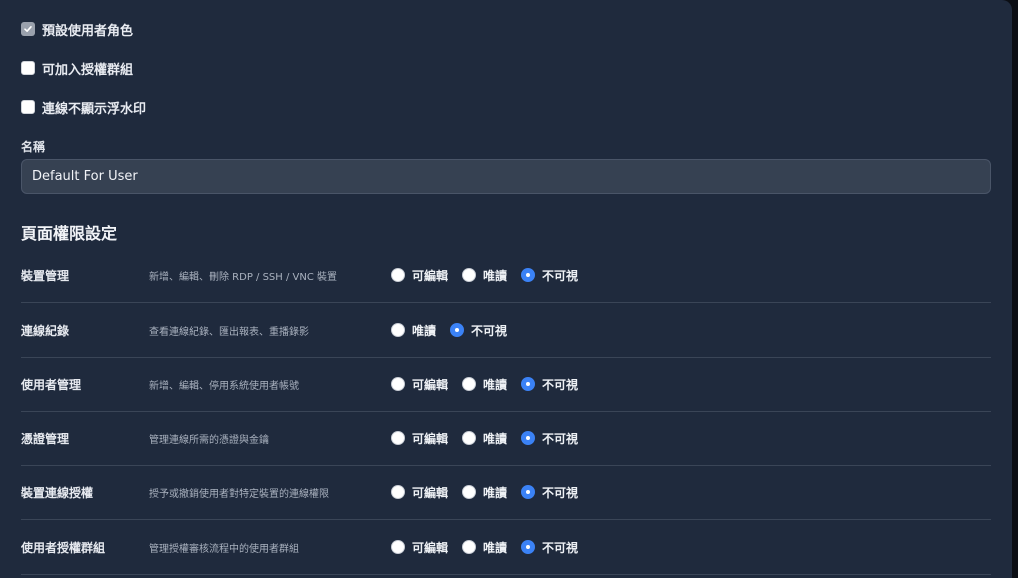 This screenshot has height=578, width=1018. What do you see at coordinates (239, 494) in the screenshot?
I see `perm-desc: 授予或撤銷使用者對特定裝置的連線權限` at bounding box center [239, 494].